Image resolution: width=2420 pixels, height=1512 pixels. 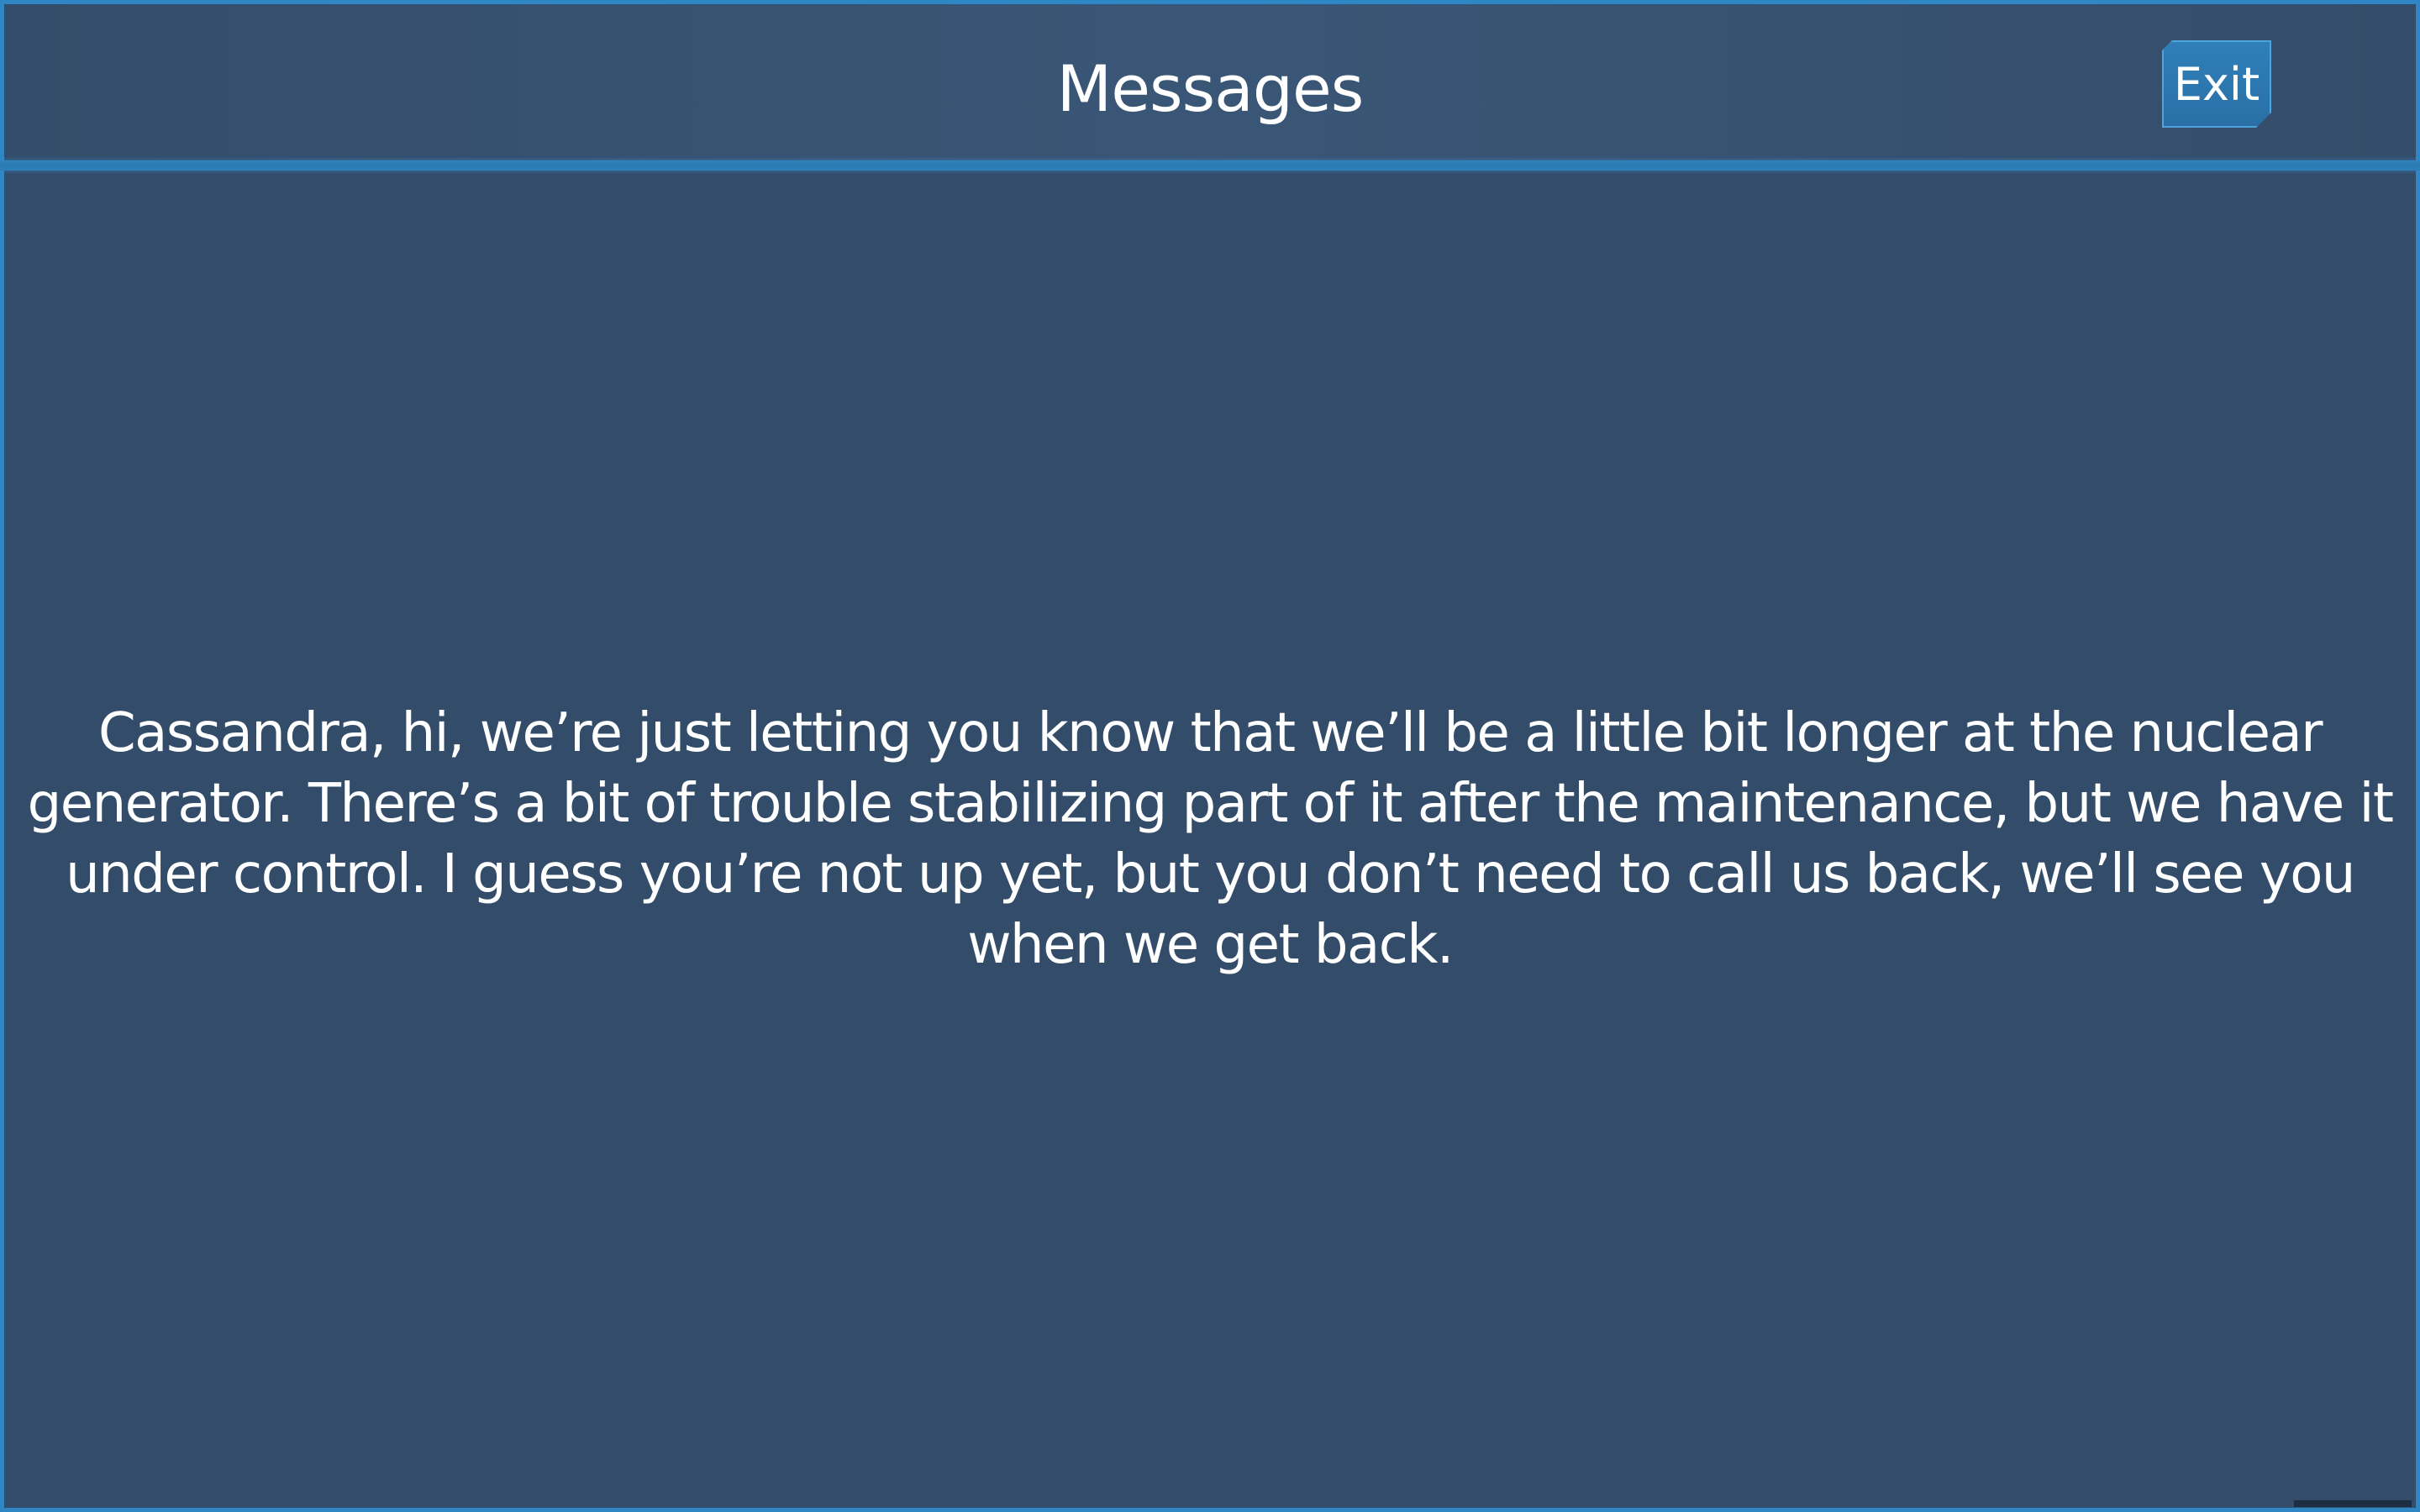 What do you see at coordinates (2216, 84) in the screenshot?
I see `exit-button: Exit` at bounding box center [2216, 84].